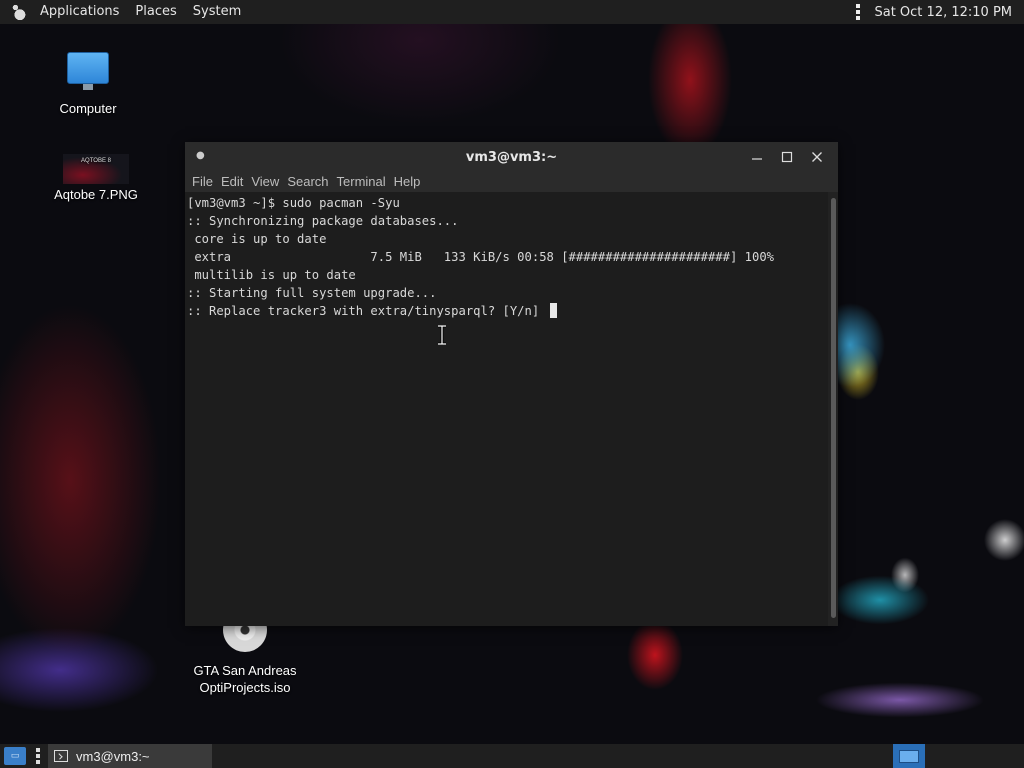 The height and width of the screenshot is (768, 1024). Describe the element at coordinates (361, 182) in the screenshot. I see `menu-terminal: Terminal` at that location.